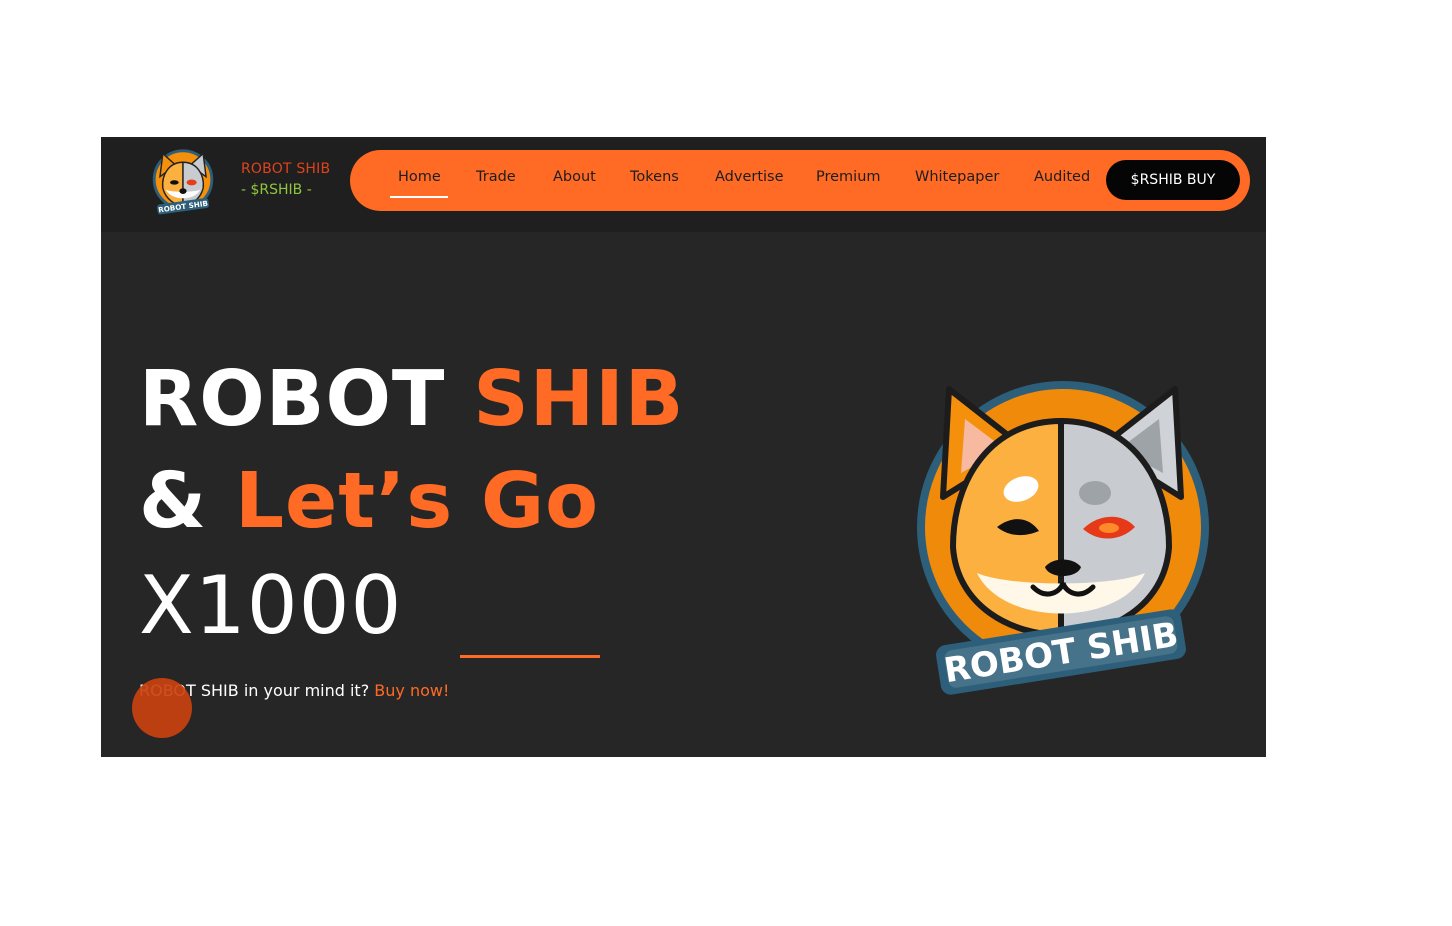 This screenshot has width=1452, height=926. Describe the element at coordinates (957, 177) in the screenshot. I see `nav-whitepaper: Whitepaper` at that location.